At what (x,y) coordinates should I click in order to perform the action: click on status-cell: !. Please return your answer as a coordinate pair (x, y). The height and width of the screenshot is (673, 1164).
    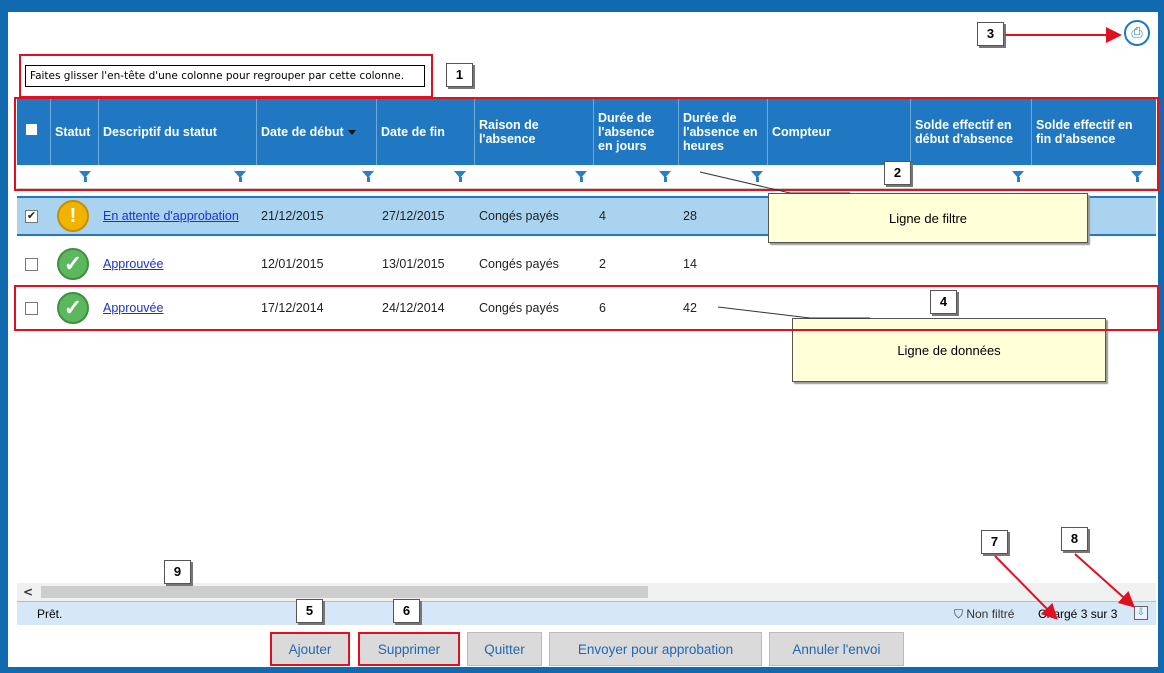
    Looking at the image, I should click on (73, 216).